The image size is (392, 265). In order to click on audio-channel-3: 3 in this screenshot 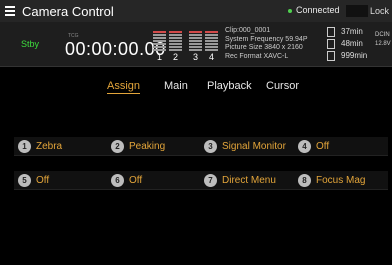, I will do `click(195, 57)`.